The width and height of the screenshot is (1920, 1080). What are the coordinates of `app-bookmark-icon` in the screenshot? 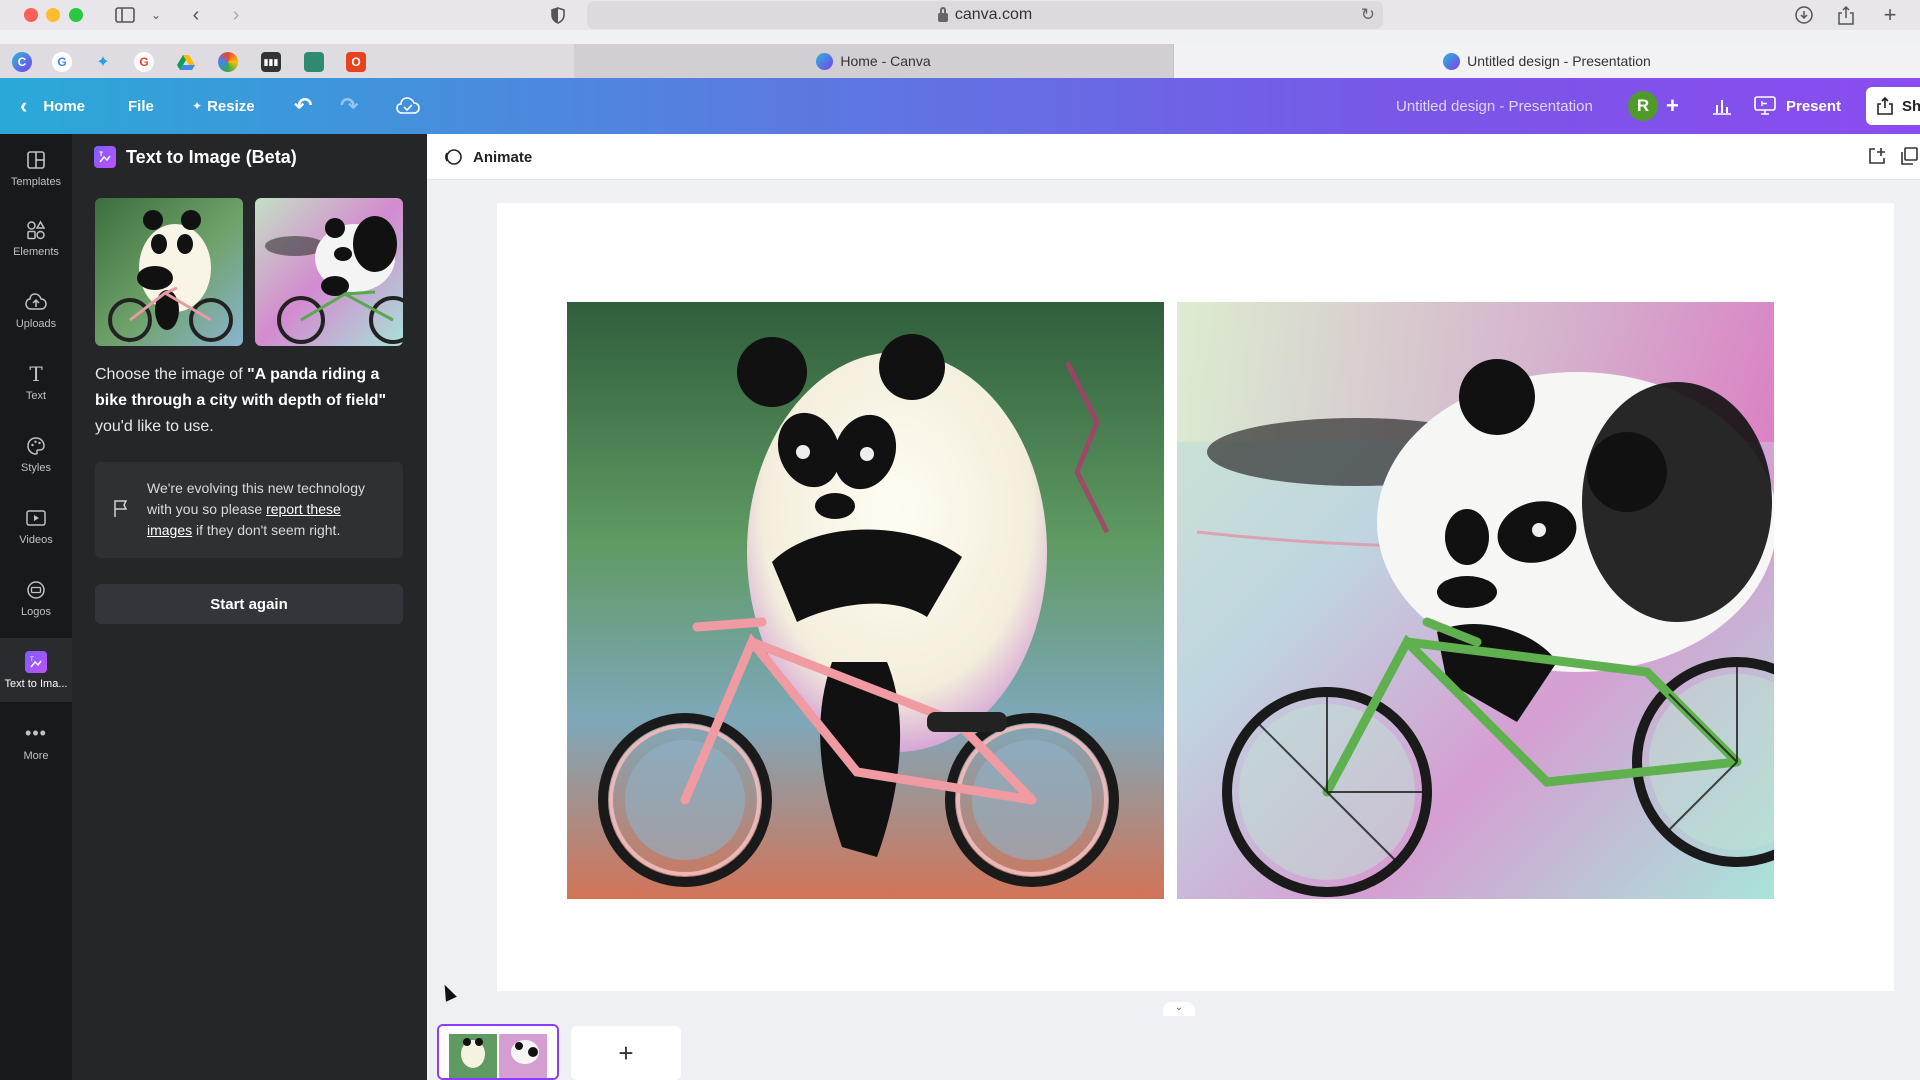 It's located at (314, 62).